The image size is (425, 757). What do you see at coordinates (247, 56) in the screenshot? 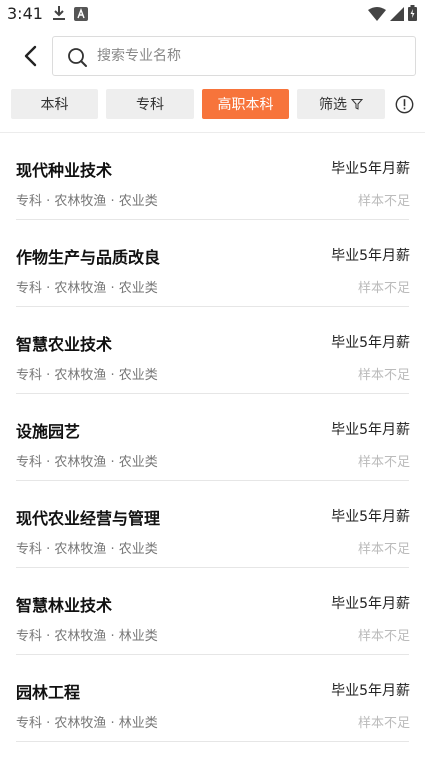
I see `search-input` at bounding box center [247, 56].